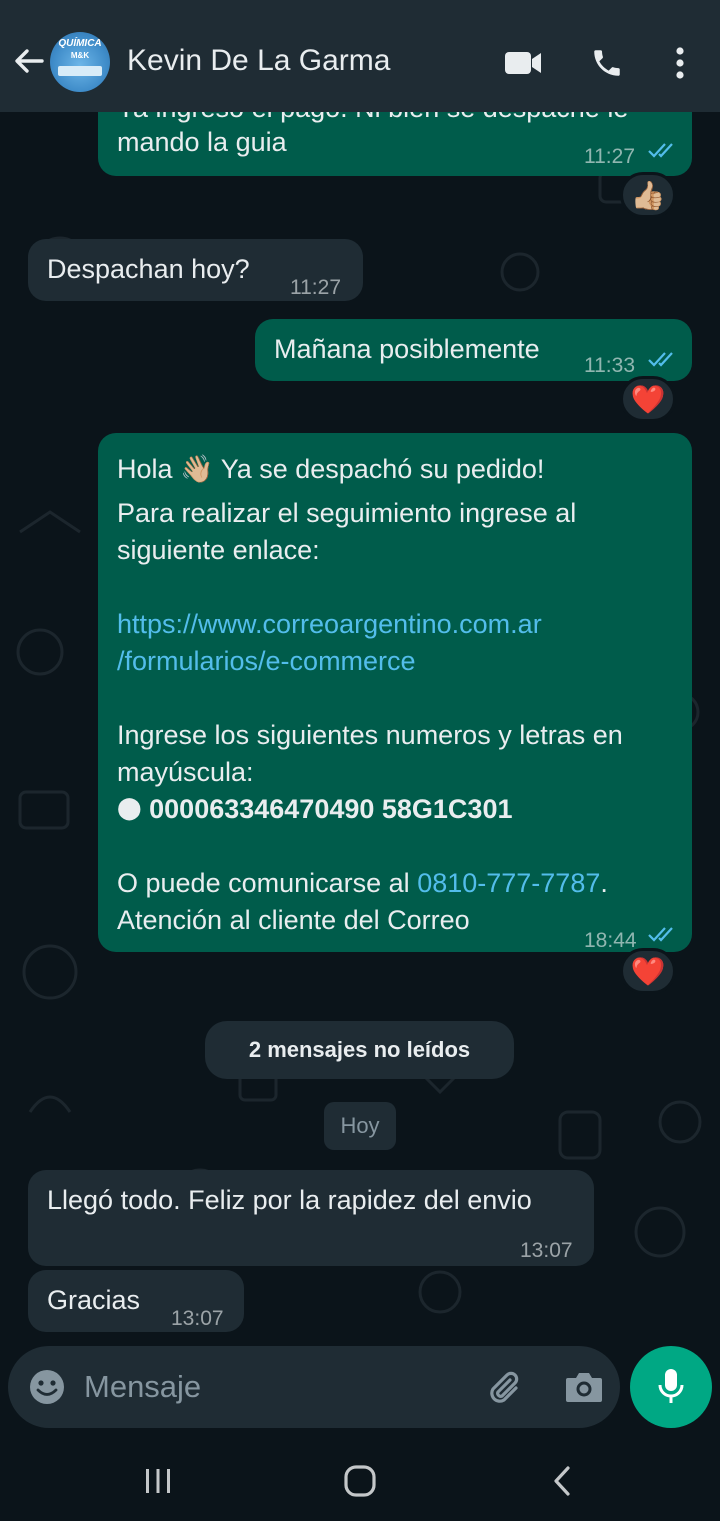 The width and height of the screenshot is (720, 1521). What do you see at coordinates (185, 772) in the screenshot?
I see `message-line: mayúscula:` at bounding box center [185, 772].